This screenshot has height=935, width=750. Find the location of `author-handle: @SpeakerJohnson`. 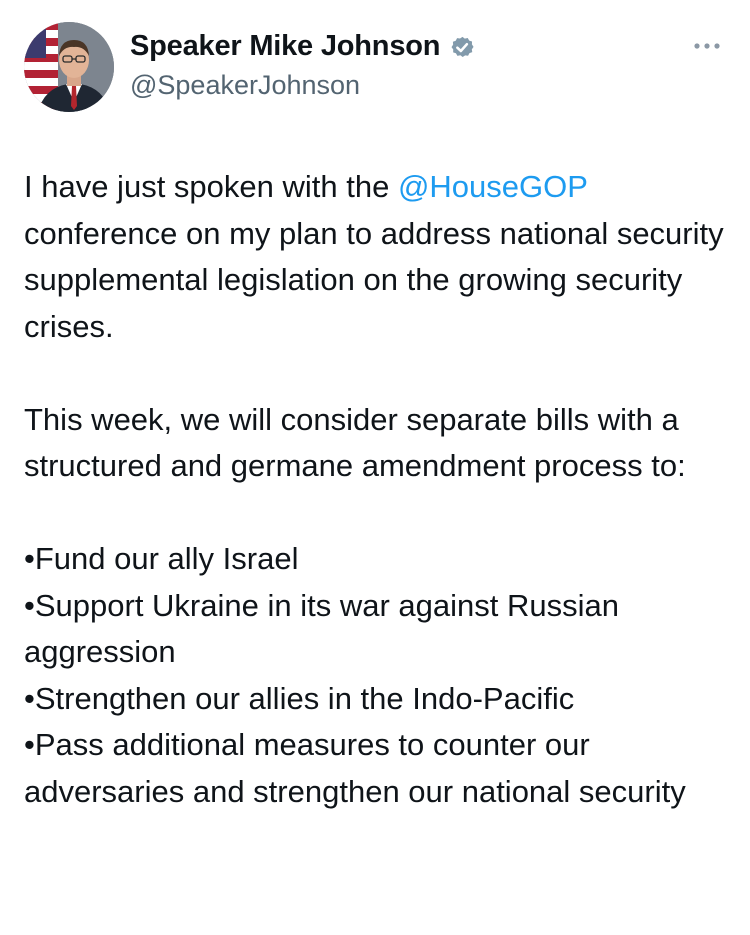

author-handle: @SpeakerJohnson is located at coordinates (245, 85).